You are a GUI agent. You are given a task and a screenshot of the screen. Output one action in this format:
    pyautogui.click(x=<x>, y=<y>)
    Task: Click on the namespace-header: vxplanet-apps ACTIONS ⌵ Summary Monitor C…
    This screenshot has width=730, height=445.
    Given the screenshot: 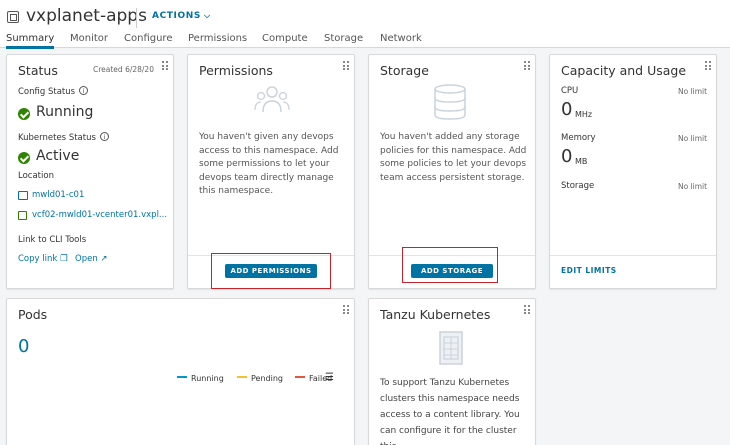 What is the action you would take?
    pyautogui.click(x=365, y=24)
    